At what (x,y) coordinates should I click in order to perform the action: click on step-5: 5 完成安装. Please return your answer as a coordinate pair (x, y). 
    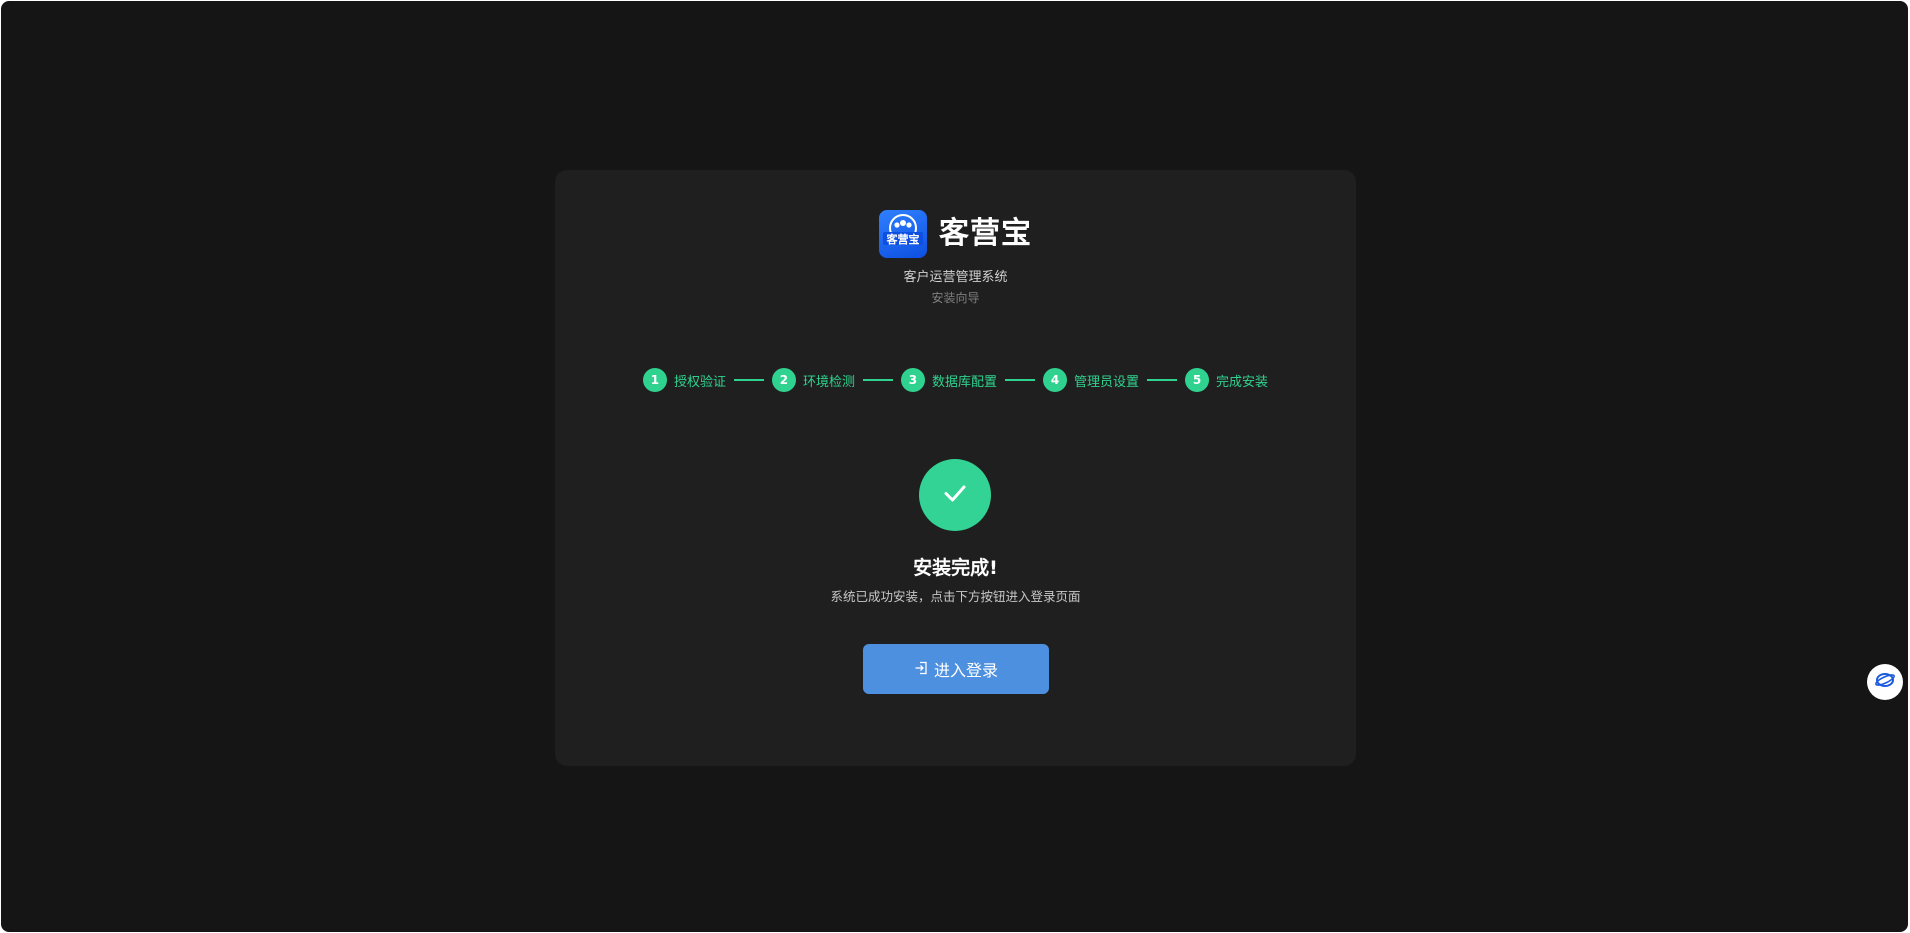
    Looking at the image, I should click on (1226, 380).